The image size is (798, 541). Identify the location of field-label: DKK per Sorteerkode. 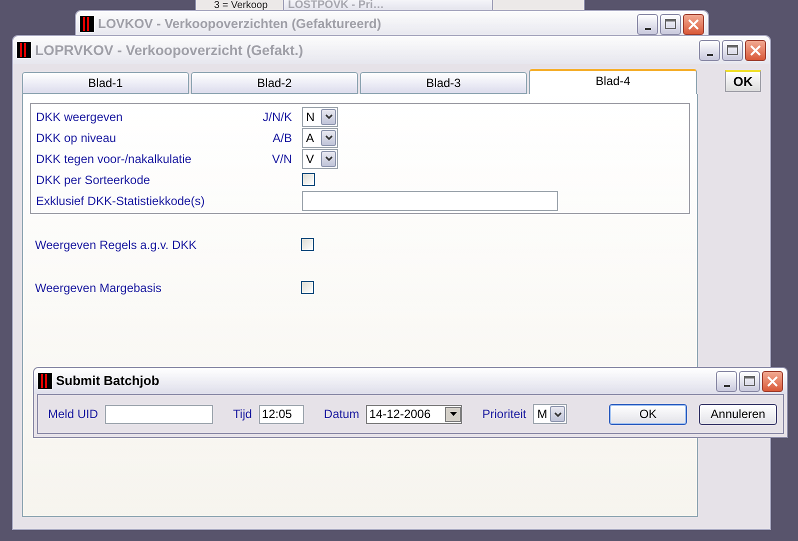
(94, 180).